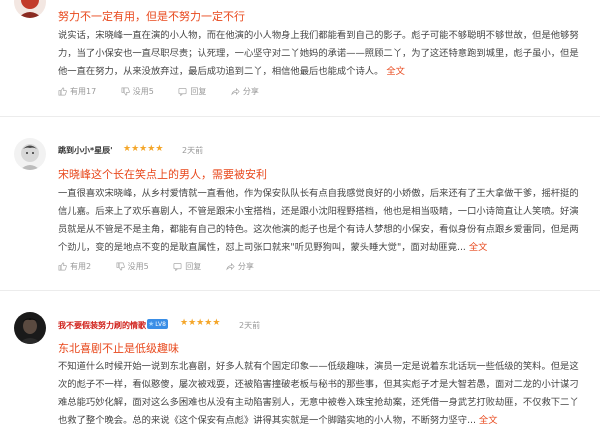 The width and height of the screenshot is (600, 430). I want to click on useful-button: 有用2, so click(74, 266).